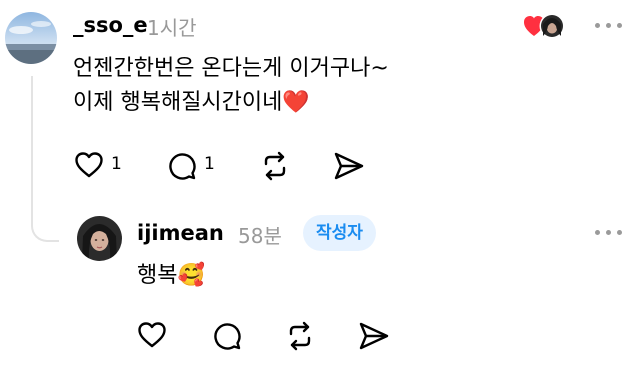  What do you see at coordinates (182, 166) in the screenshot?
I see `reply-bubble-icon` at bounding box center [182, 166].